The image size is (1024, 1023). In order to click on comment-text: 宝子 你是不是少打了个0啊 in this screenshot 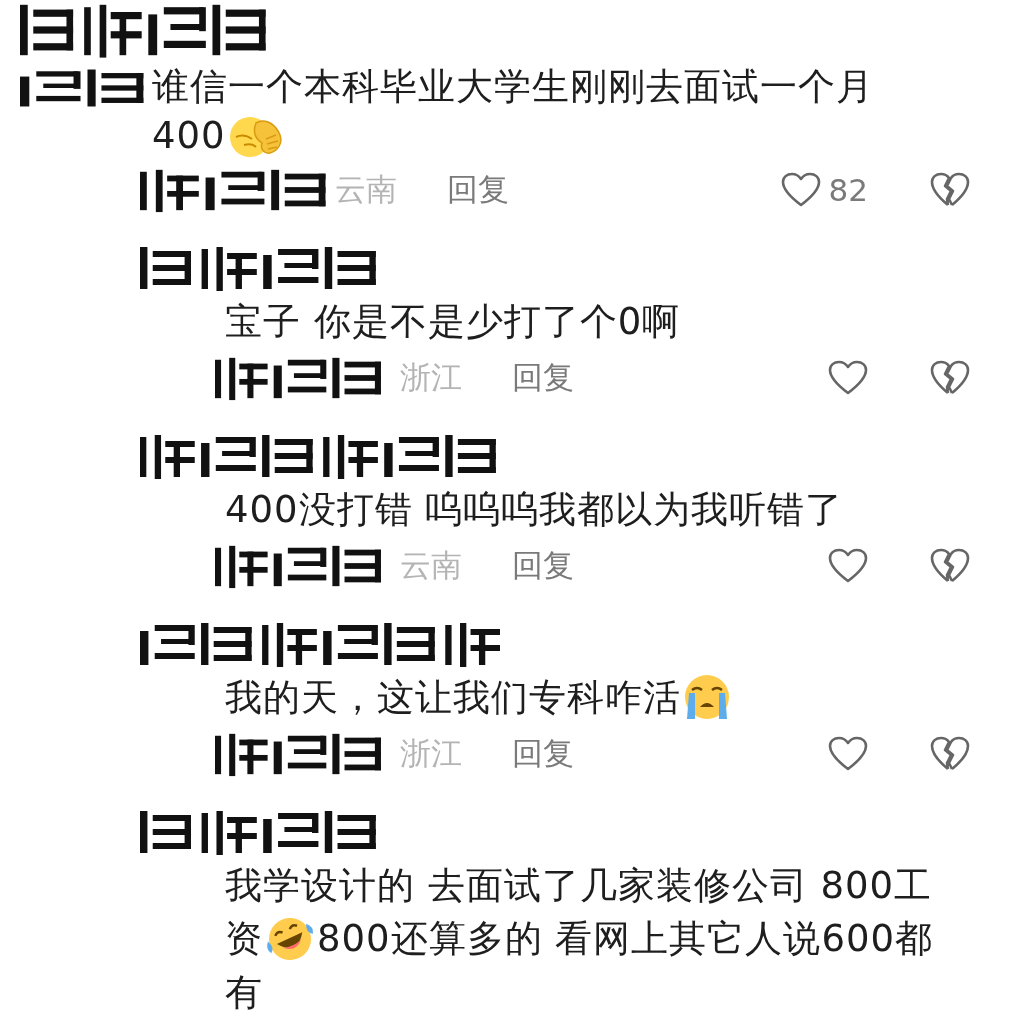, I will do `click(453, 322)`.